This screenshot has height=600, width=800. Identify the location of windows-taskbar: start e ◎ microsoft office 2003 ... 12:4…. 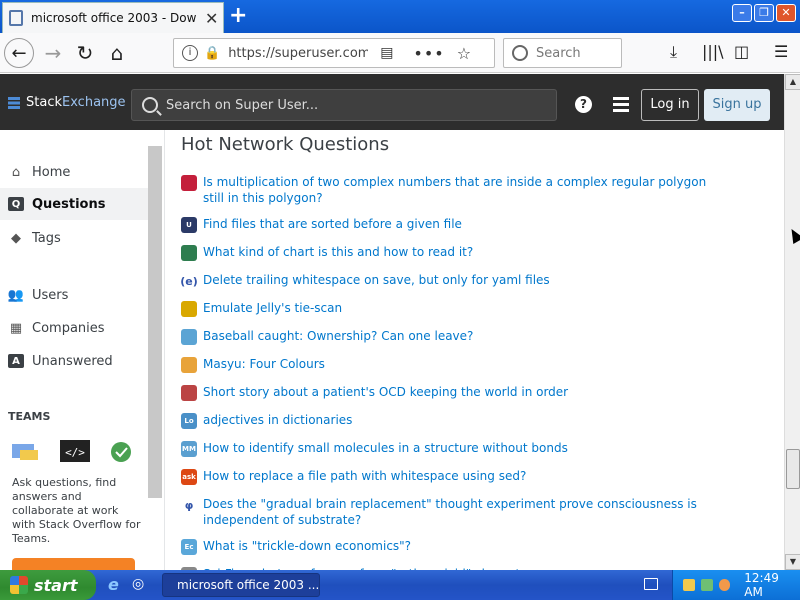
(400, 585).